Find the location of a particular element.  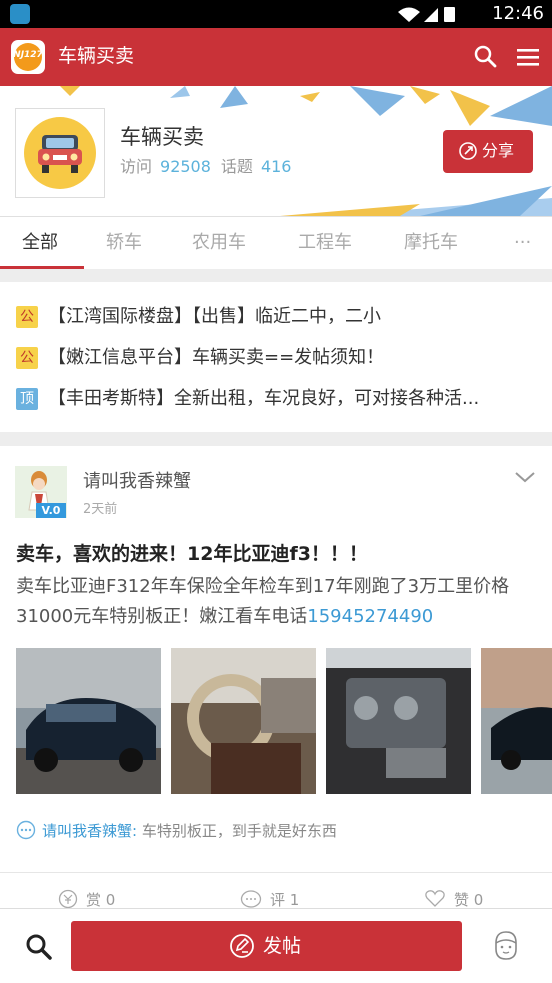

tab-all: 全部 is located at coordinates (40, 243).